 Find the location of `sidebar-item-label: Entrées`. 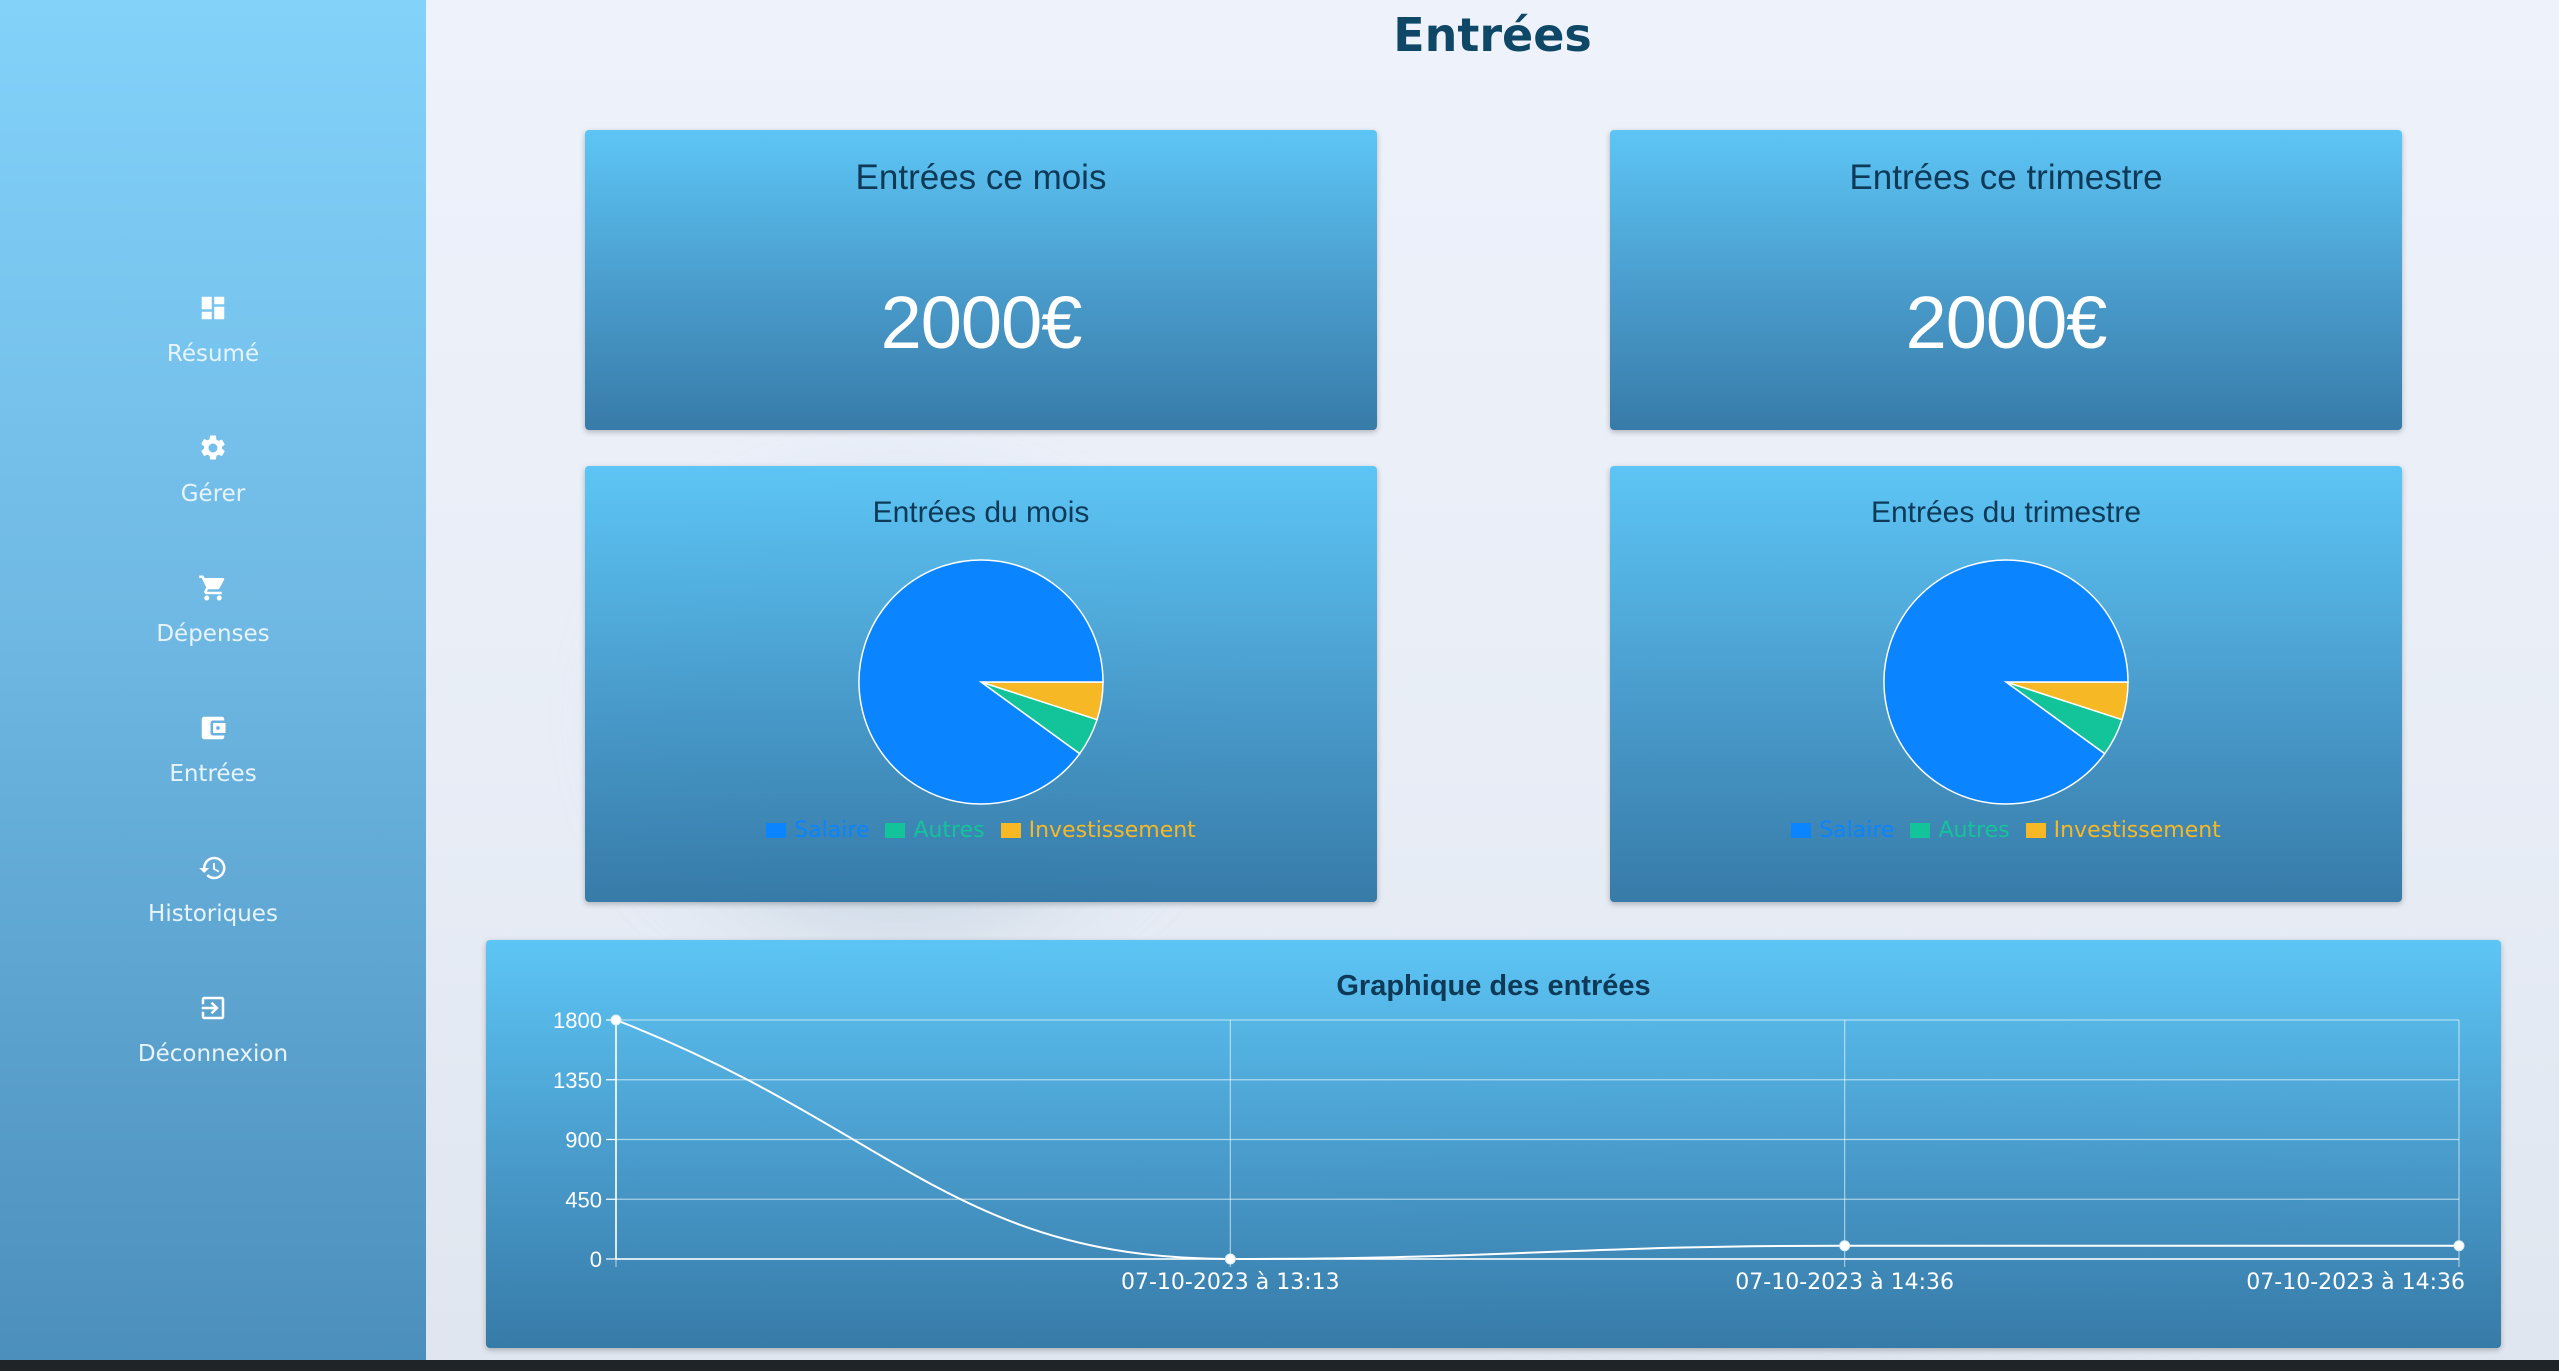

sidebar-item-label: Entrées is located at coordinates (213, 774).